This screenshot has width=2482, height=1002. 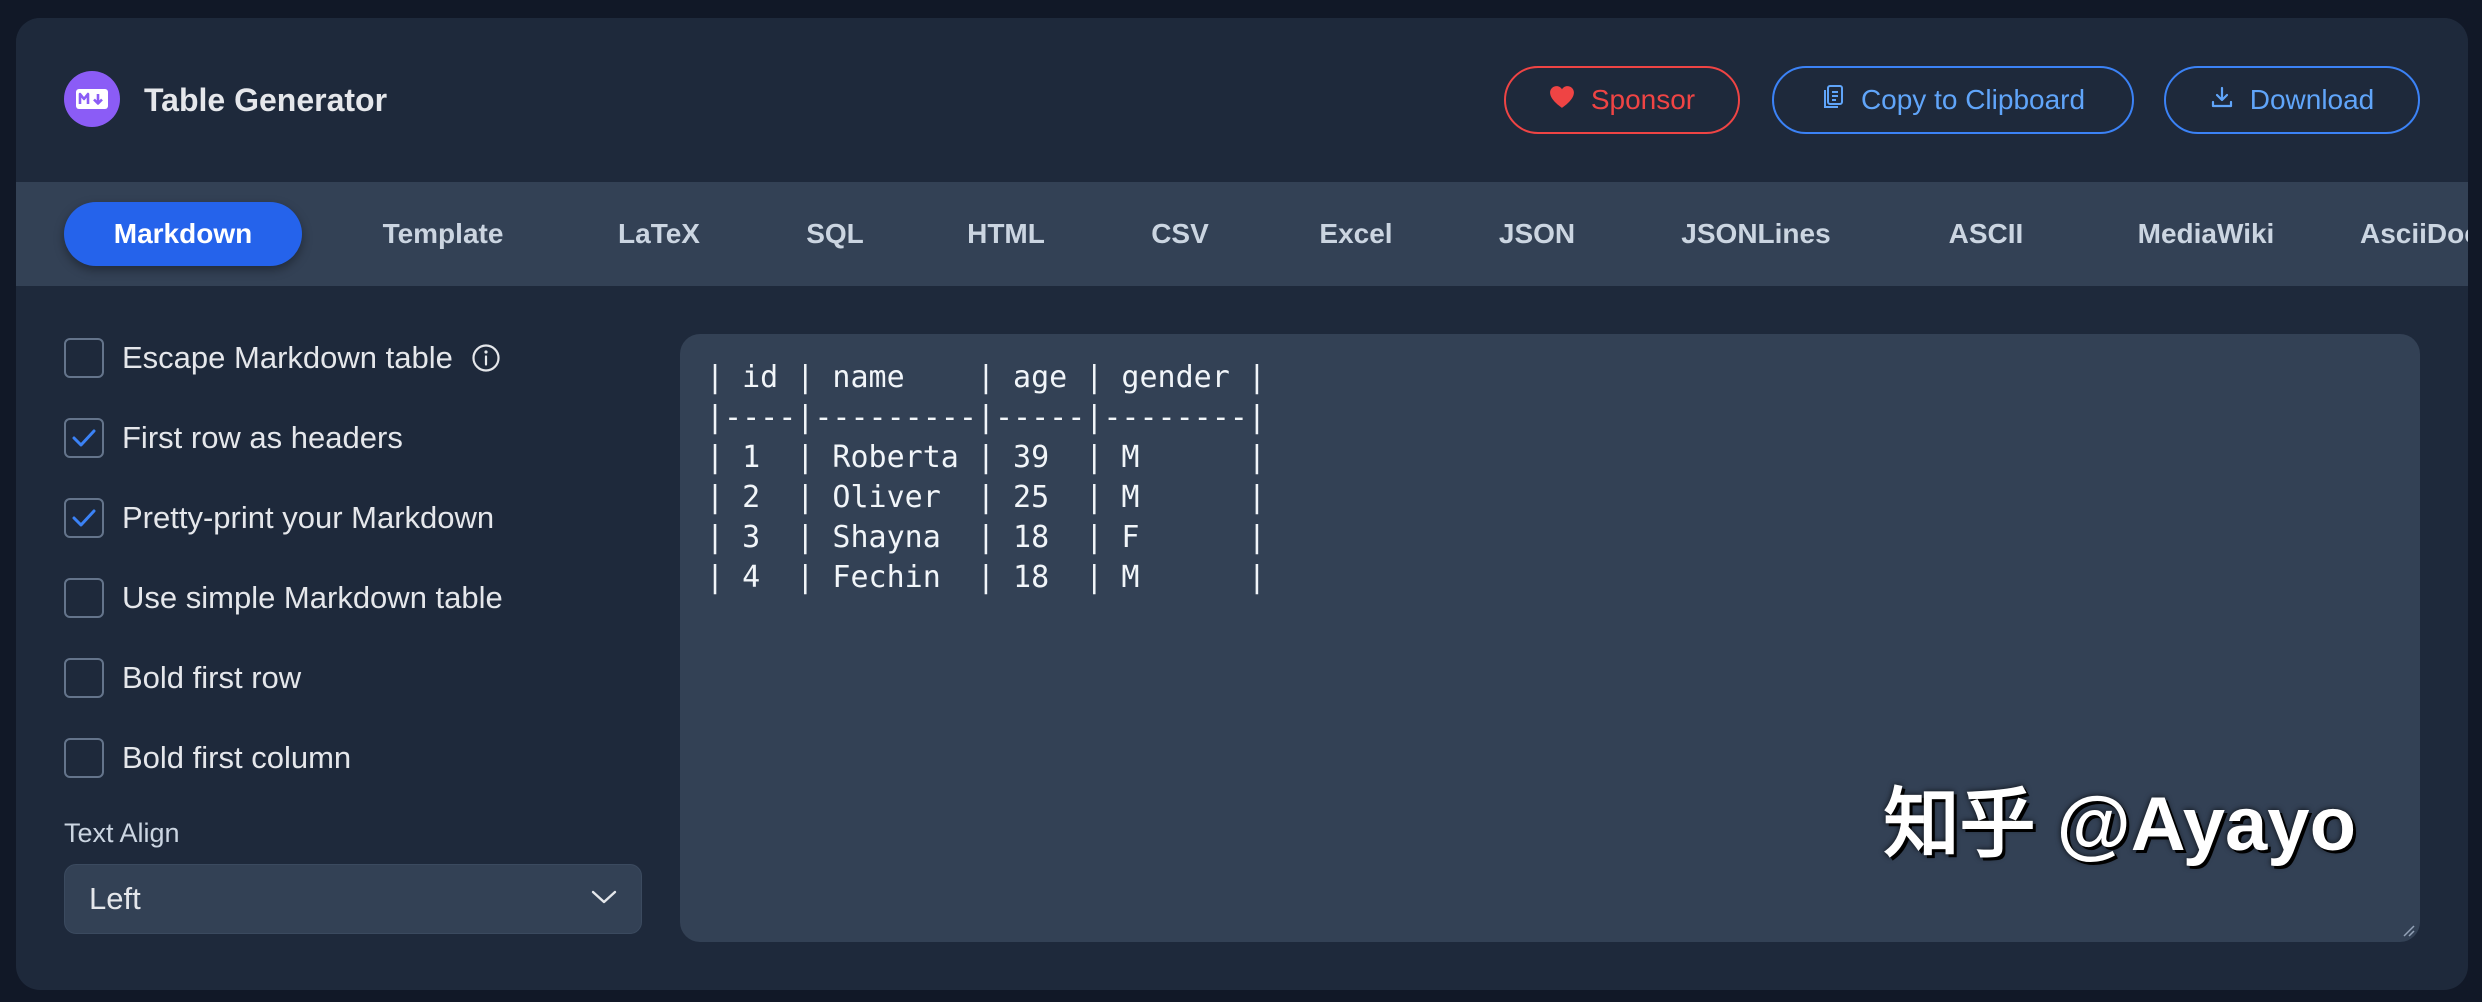 I want to click on resize-grip-icon, so click(x=2407, y=929).